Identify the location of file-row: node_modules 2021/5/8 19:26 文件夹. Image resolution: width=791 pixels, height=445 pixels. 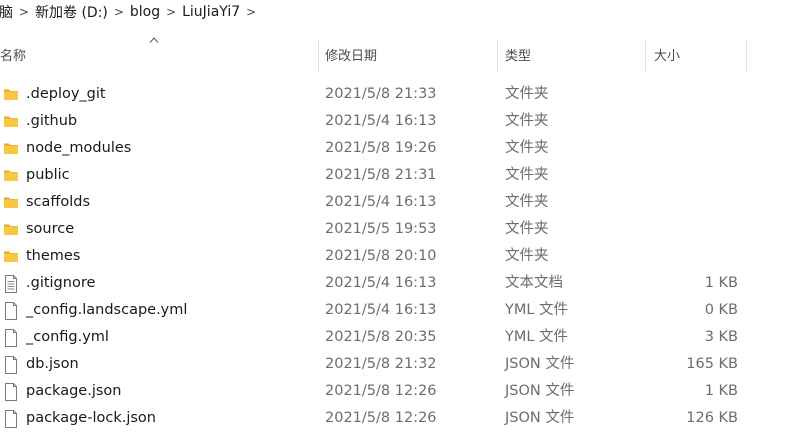
(395, 148).